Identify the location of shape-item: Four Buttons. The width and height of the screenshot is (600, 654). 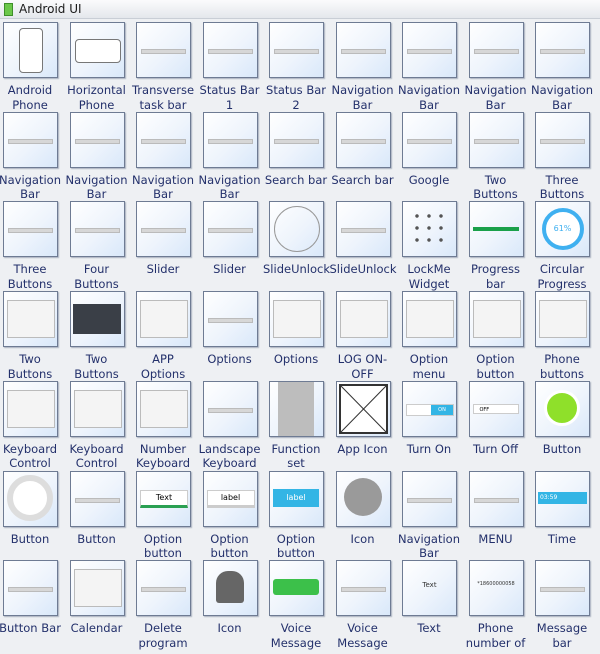
(102, 246).